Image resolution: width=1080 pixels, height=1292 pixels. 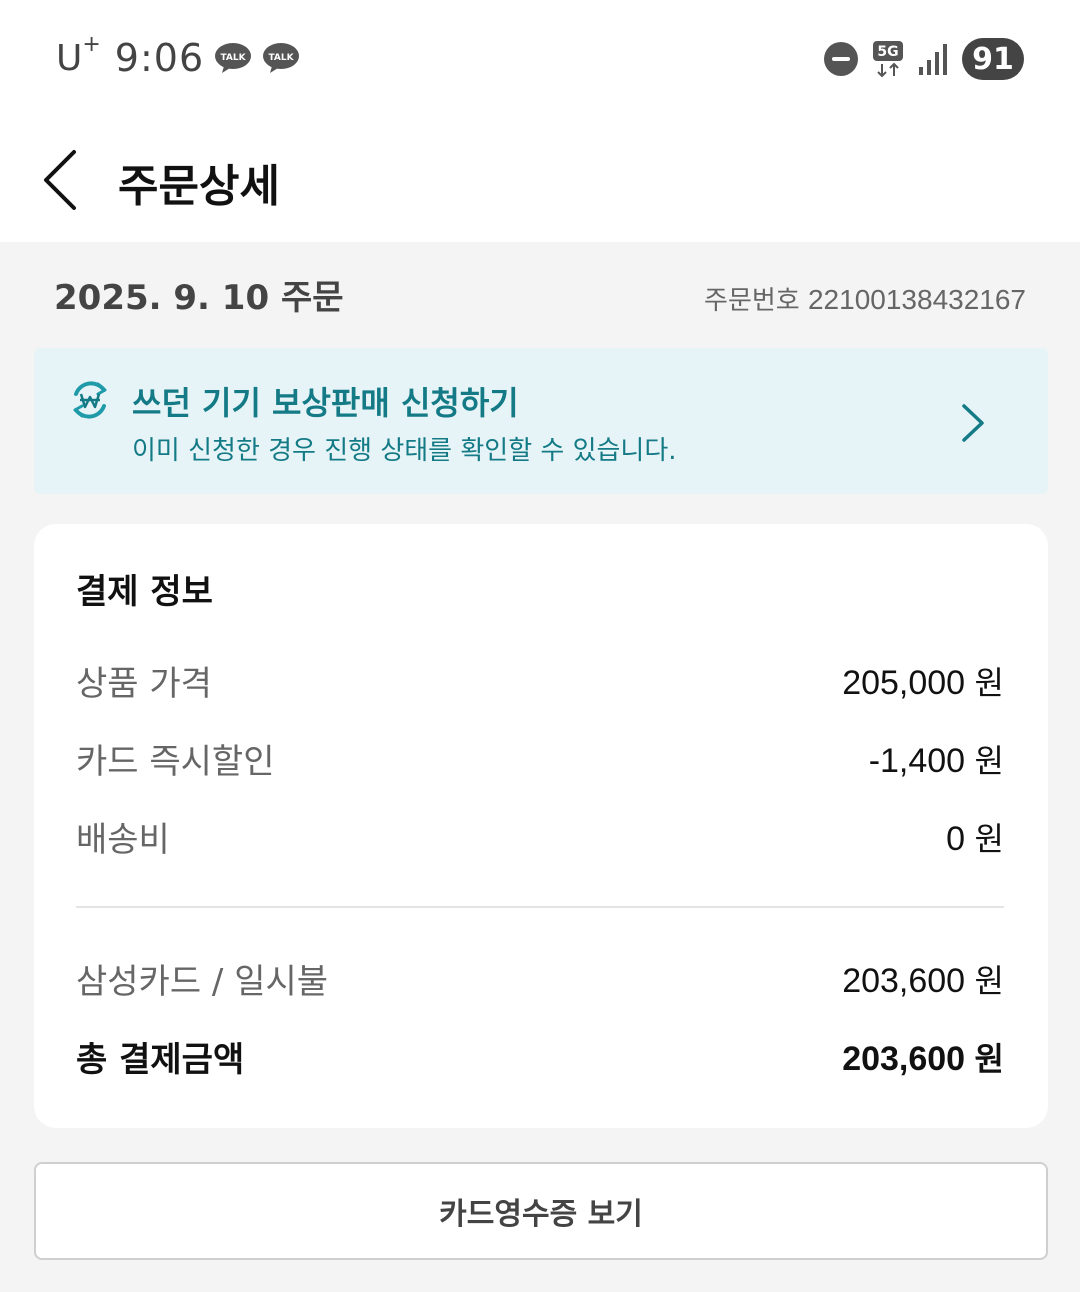 I want to click on payment-method-value: 203,600 원, so click(x=923, y=980).